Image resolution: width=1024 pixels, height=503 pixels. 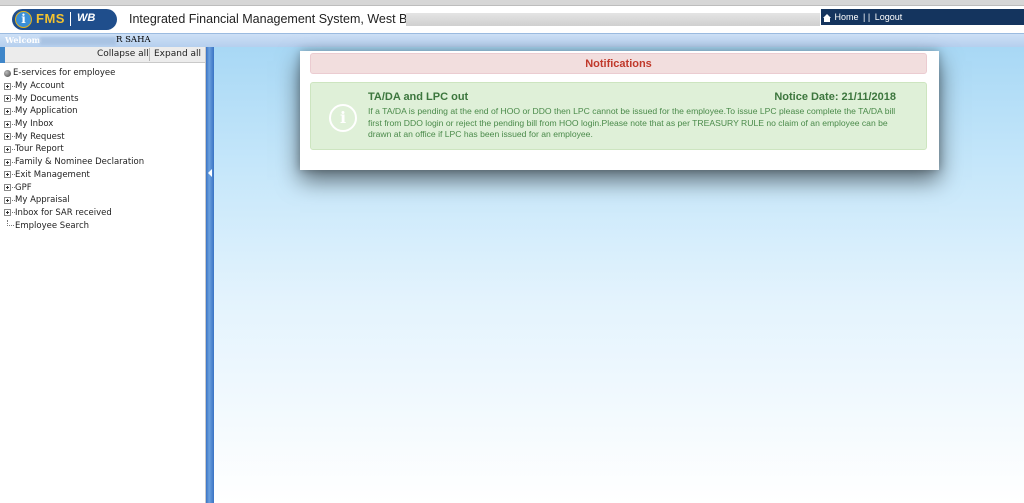 What do you see at coordinates (7, 73) in the screenshot?
I see `globe-icon` at bounding box center [7, 73].